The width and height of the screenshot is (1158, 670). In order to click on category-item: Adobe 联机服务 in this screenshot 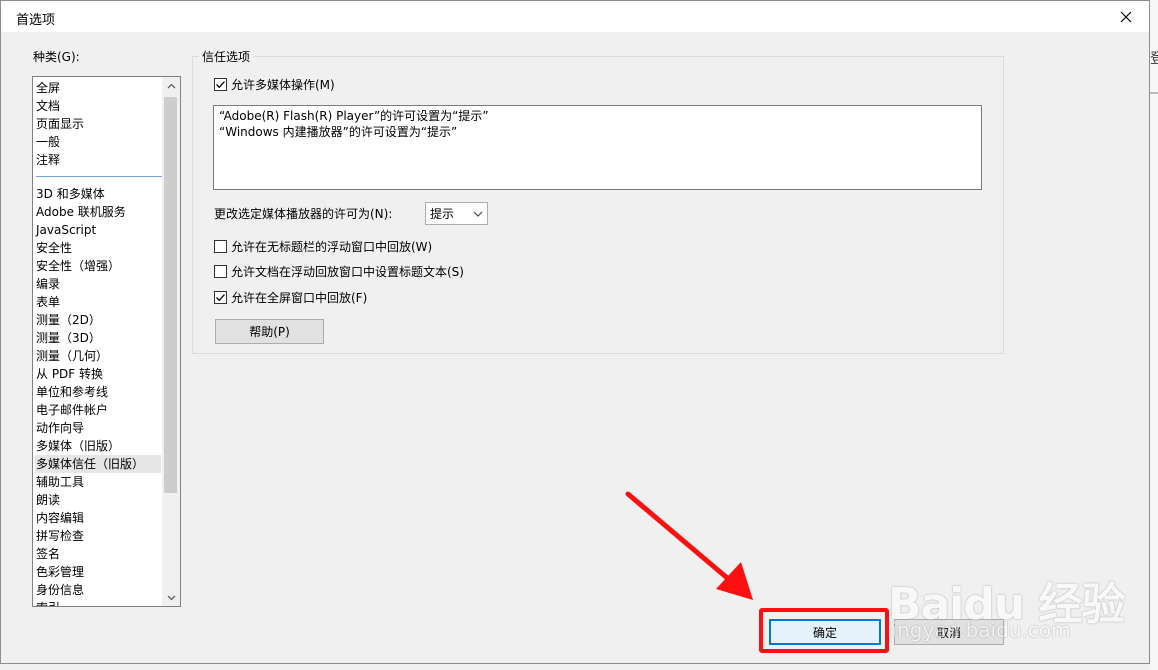, I will do `click(99, 212)`.